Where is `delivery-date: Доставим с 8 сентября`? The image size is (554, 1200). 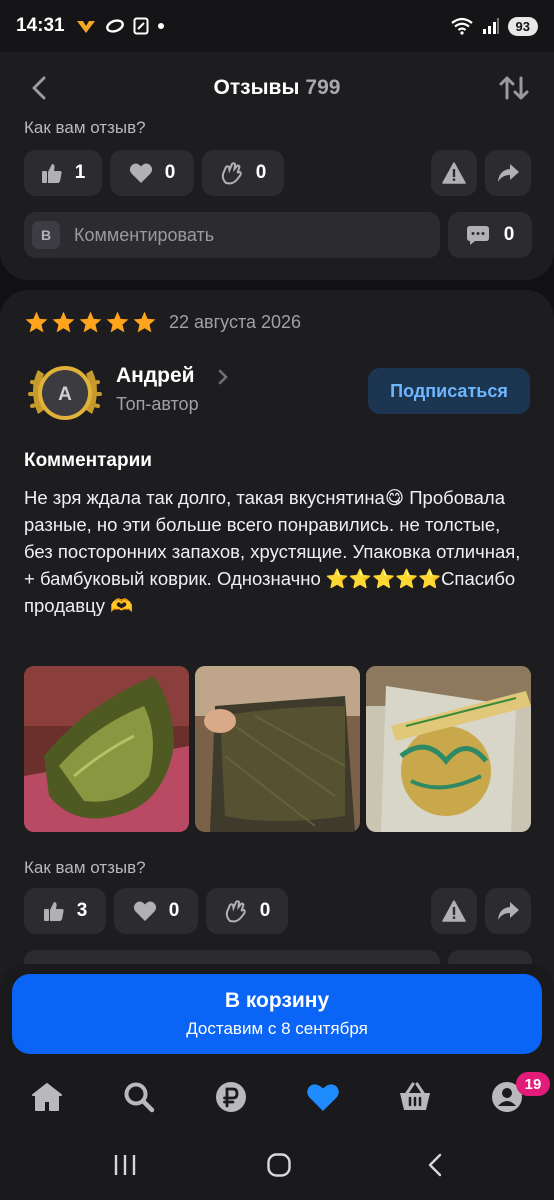
delivery-date: Доставим с 8 сентября is located at coordinates (277, 1028).